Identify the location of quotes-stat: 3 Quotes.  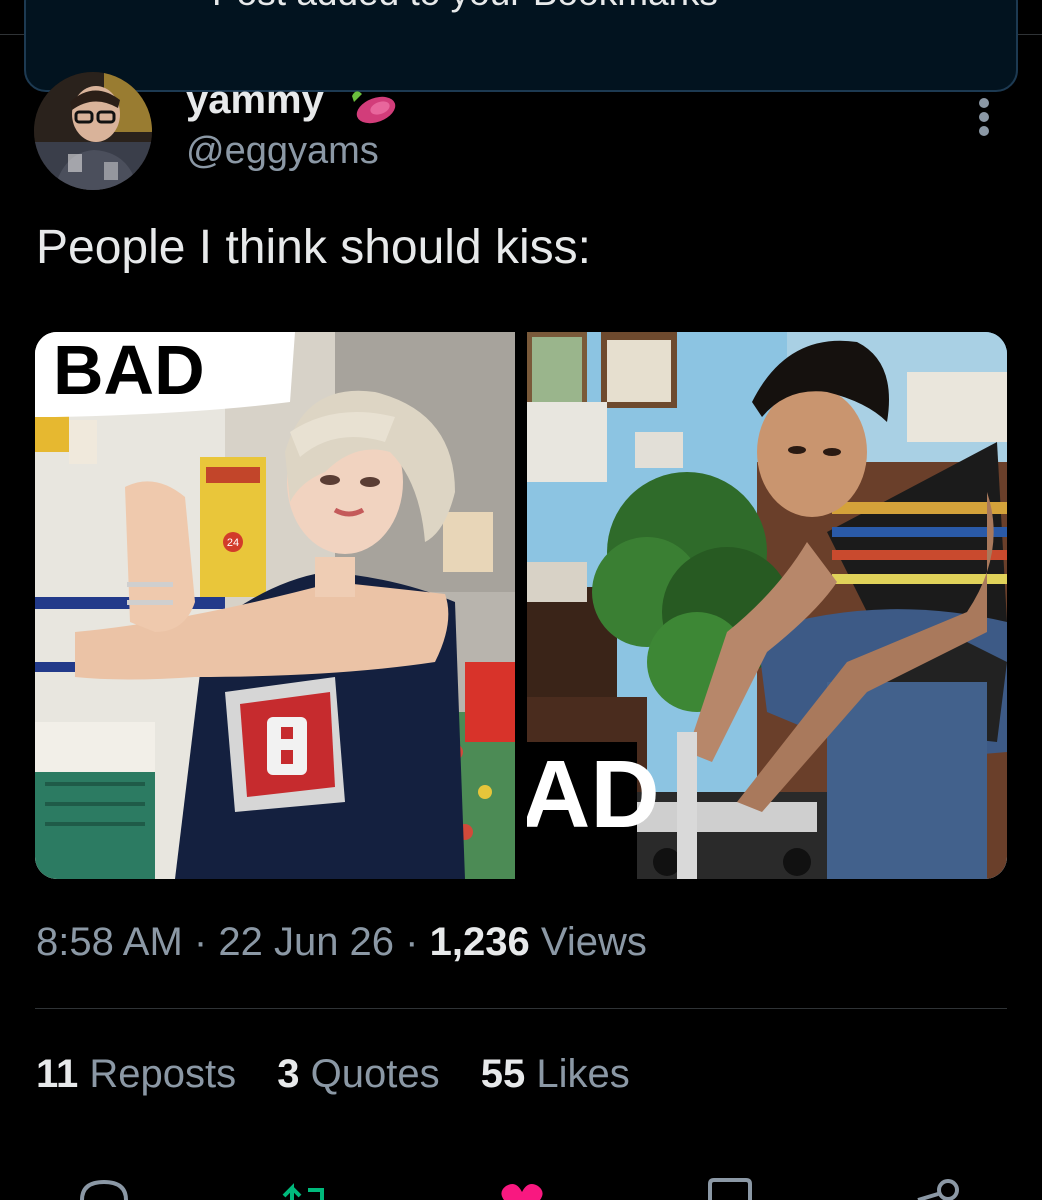
(358, 1074).